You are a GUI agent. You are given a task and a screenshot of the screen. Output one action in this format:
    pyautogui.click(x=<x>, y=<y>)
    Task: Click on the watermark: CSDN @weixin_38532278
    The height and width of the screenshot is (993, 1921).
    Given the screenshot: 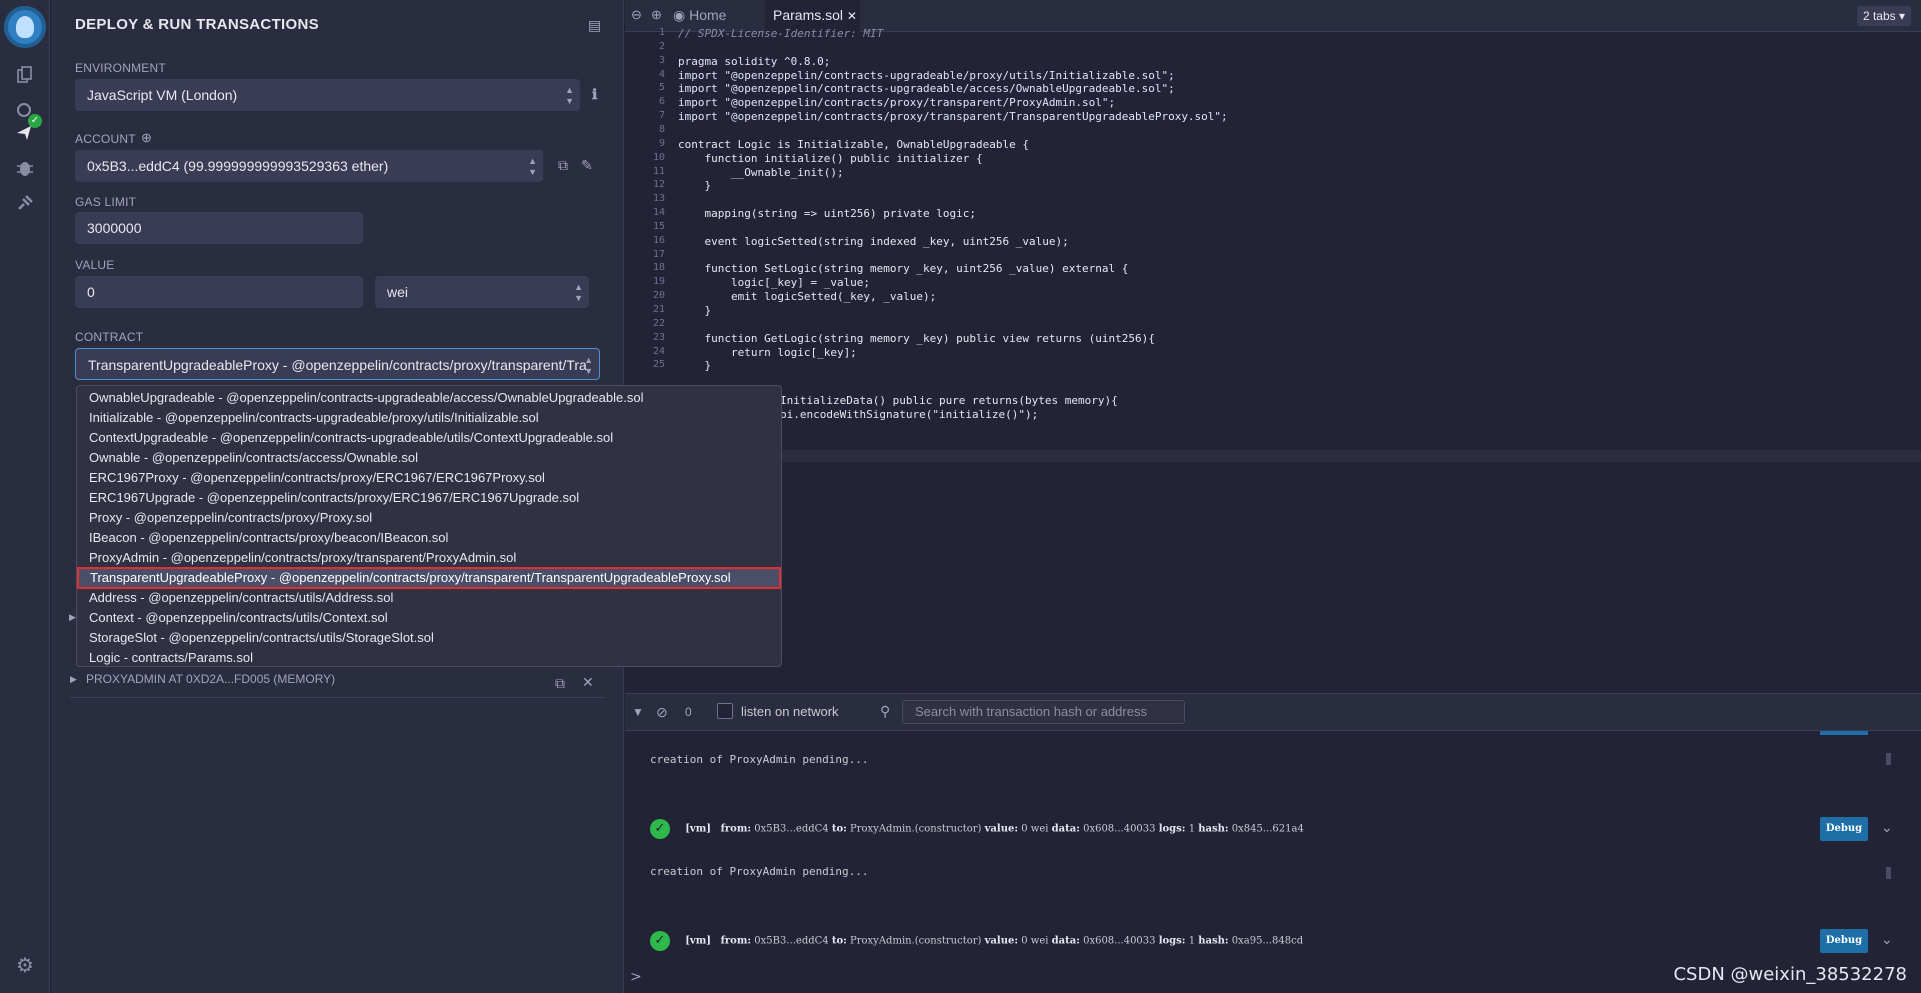 What is the action you would take?
    pyautogui.click(x=1790, y=974)
    